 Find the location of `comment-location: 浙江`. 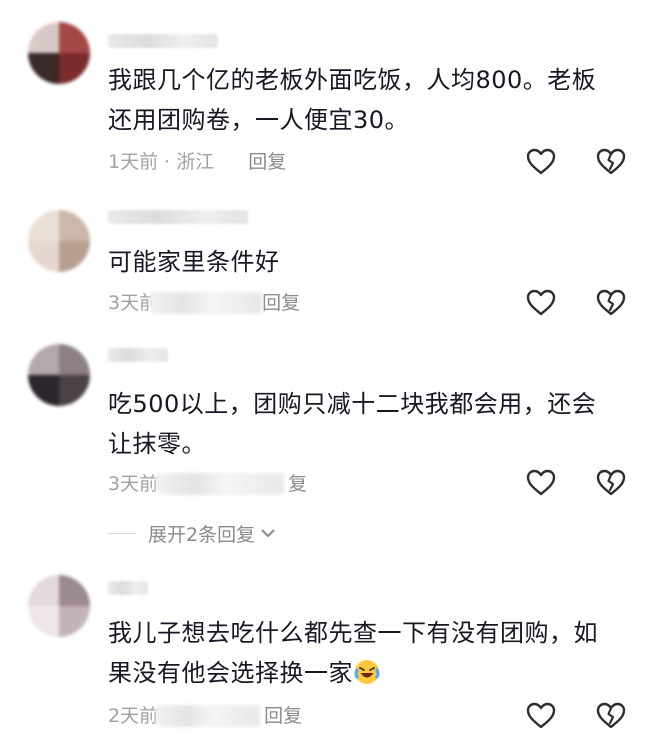

comment-location: 浙江 is located at coordinates (195, 162).